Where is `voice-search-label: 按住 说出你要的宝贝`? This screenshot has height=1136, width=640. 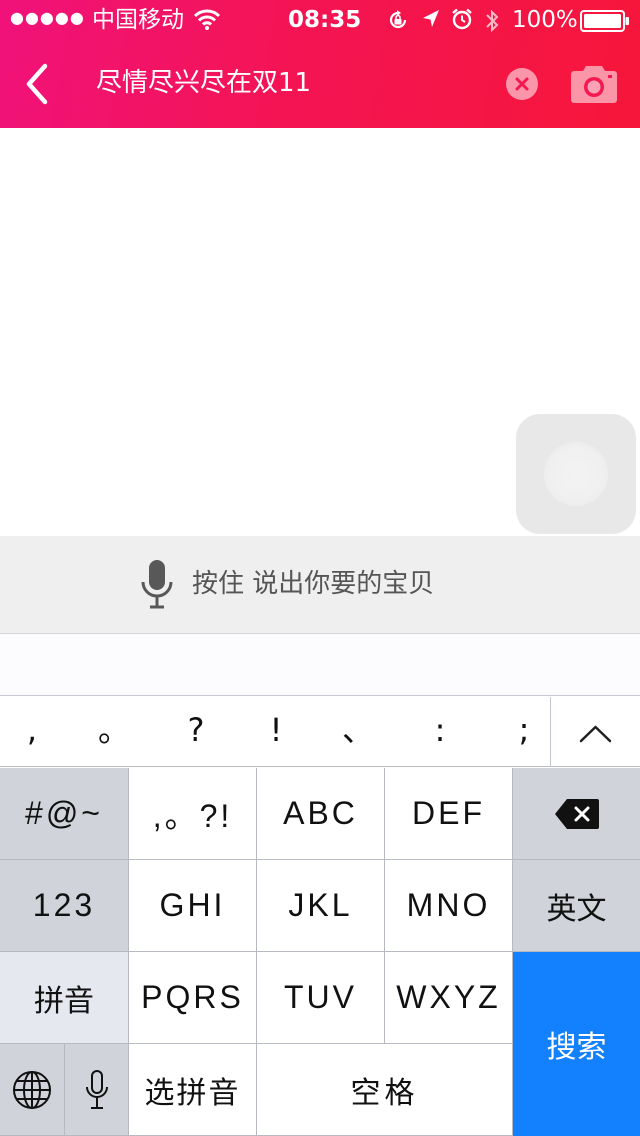 voice-search-label: 按住 说出你要的宝贝 is located at coordinates (313, 584).